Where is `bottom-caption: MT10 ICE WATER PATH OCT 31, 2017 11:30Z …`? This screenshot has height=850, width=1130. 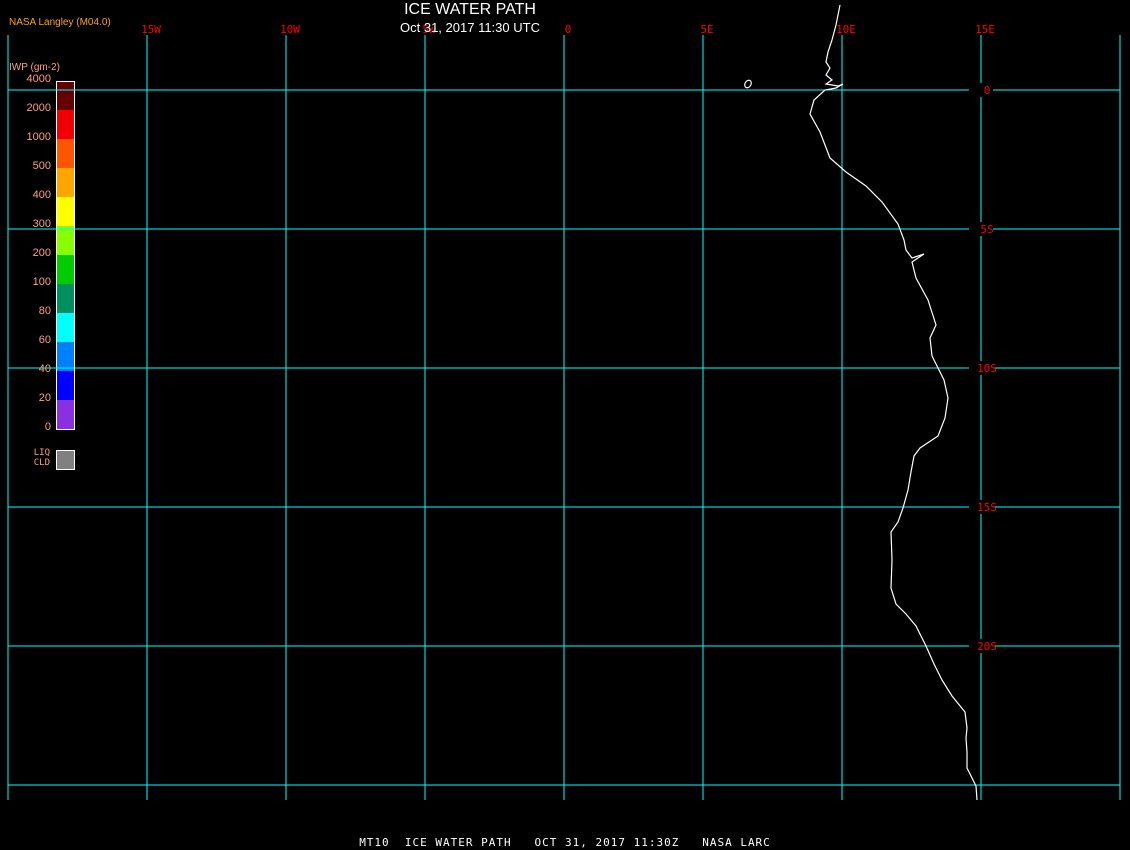 bottom-caption: MT10 ICE WATER PATH OCT 31, 2017 11:30Z … is located at coordinates (565, 842).